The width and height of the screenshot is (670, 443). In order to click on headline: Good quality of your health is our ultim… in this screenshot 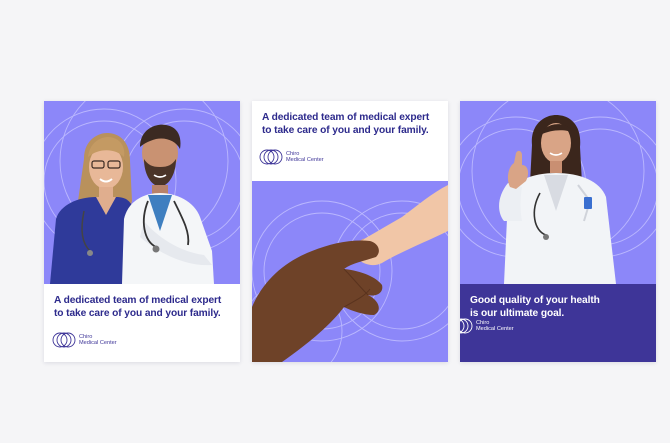, I will do `click(562, 307)`.